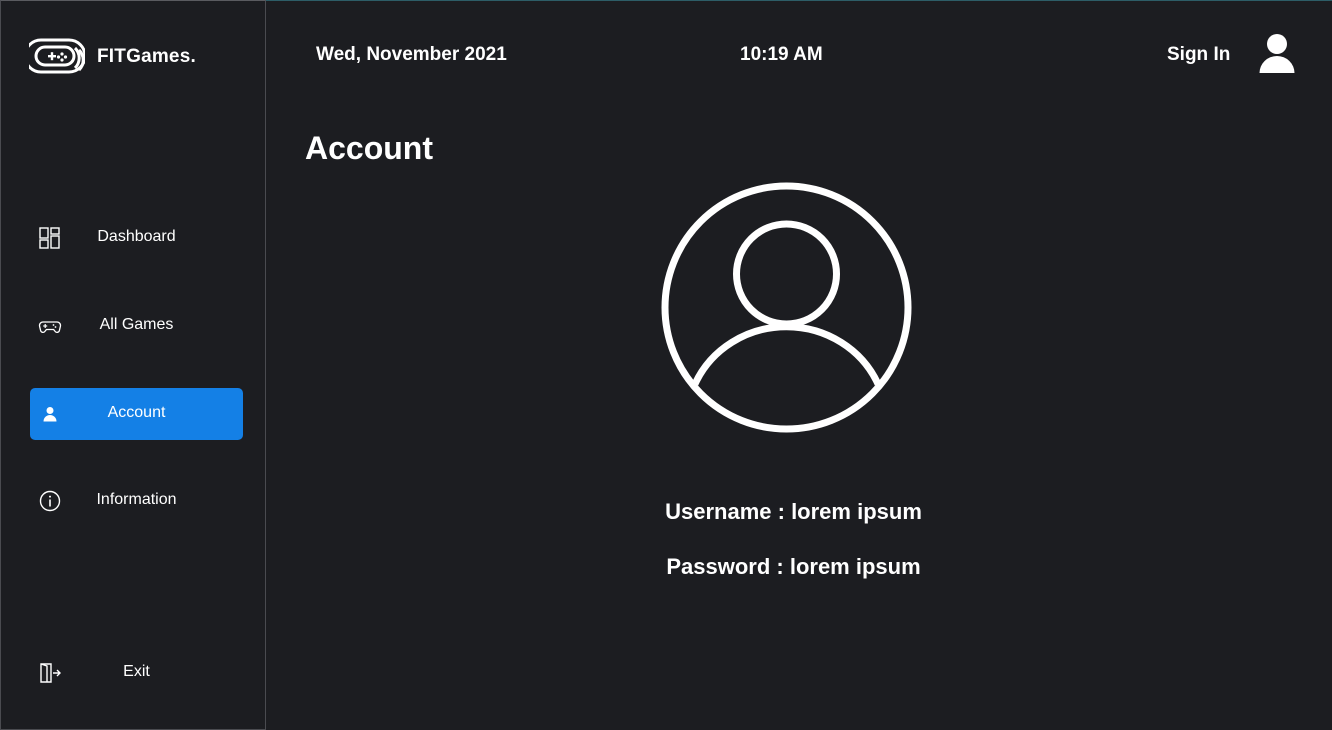 This screenshot has height=730, width=1332. I want to click on brand-name: FITGames., so click(146, 56).